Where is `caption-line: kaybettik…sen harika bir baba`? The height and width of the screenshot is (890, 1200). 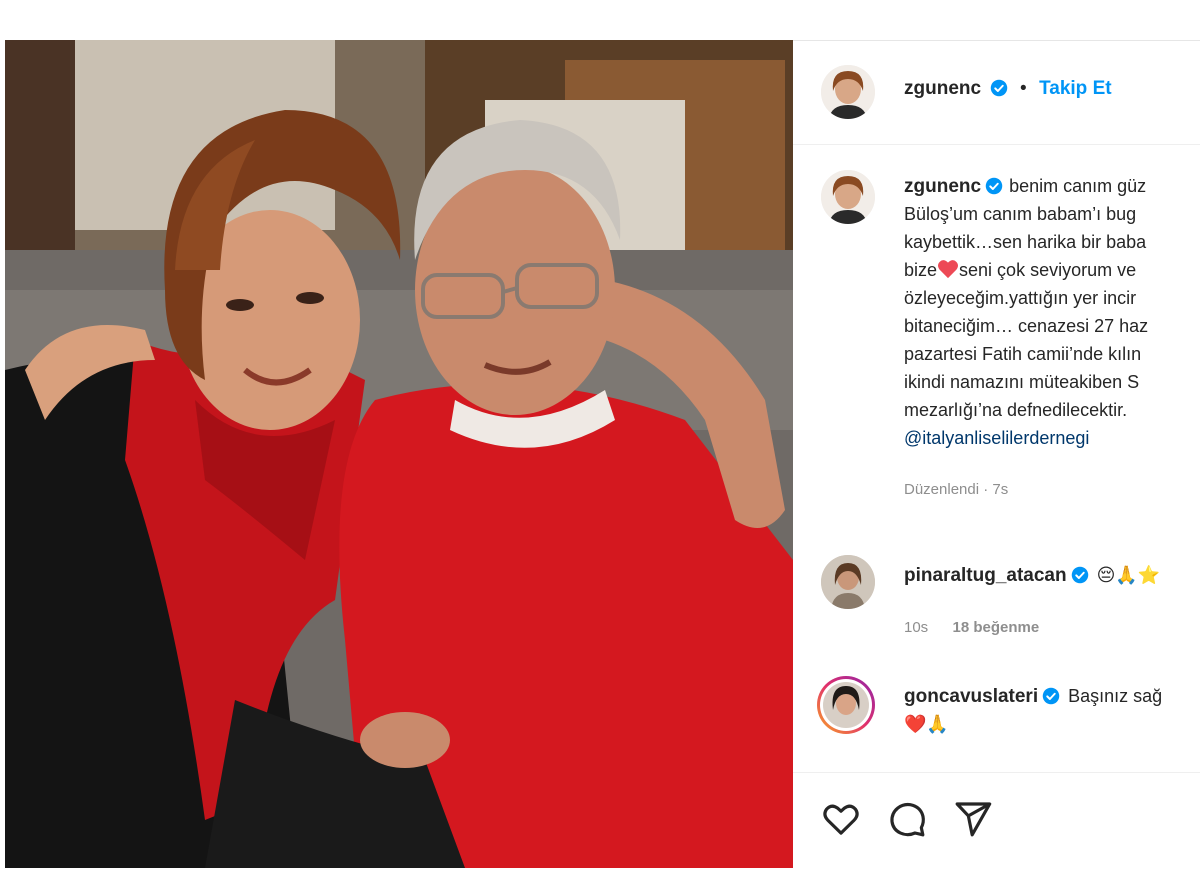
caption-line: kaybettik…sen harika bir baba is located at coordinates (1025, 242).